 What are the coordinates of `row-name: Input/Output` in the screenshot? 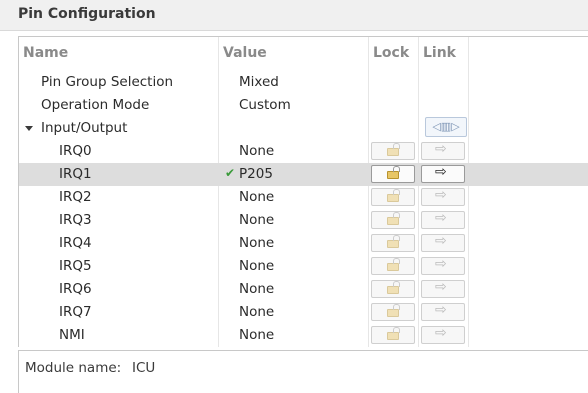 It's located at (84, 128).